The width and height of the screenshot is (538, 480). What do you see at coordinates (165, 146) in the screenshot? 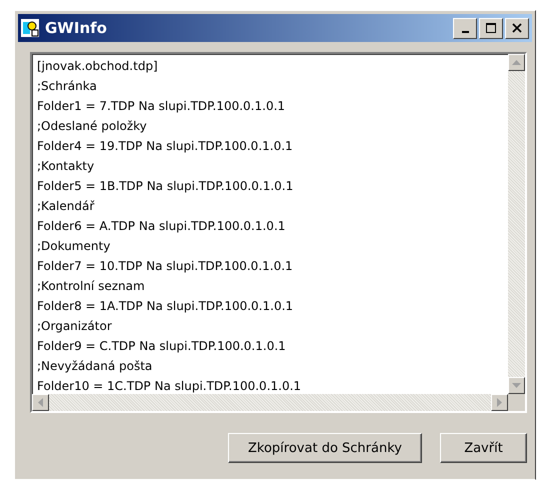
I see `text-line: Folder4 = 19.TDP Na slupi.TDP.100.0.1.0.1` at bounding box center [165, 146].